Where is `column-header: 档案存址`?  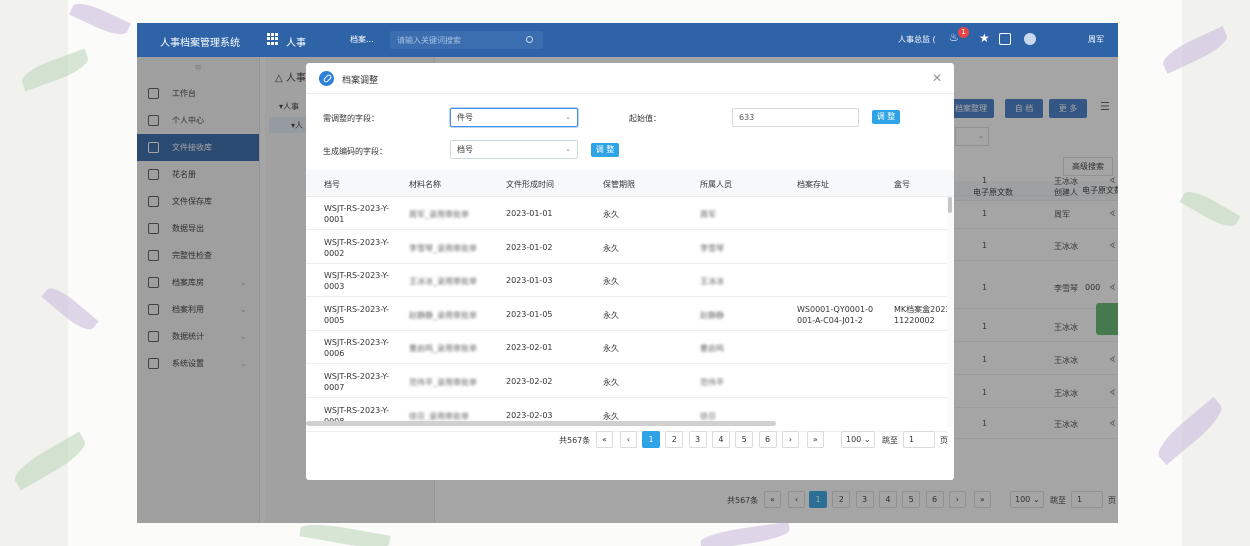 column-header: 档案存址 is located at coordinates (813, 184).